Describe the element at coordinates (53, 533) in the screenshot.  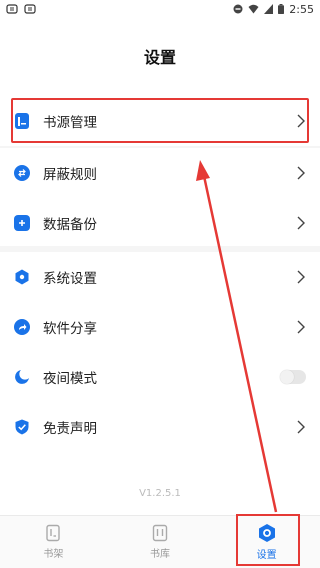
I see `bookshelf-icon` at that location.